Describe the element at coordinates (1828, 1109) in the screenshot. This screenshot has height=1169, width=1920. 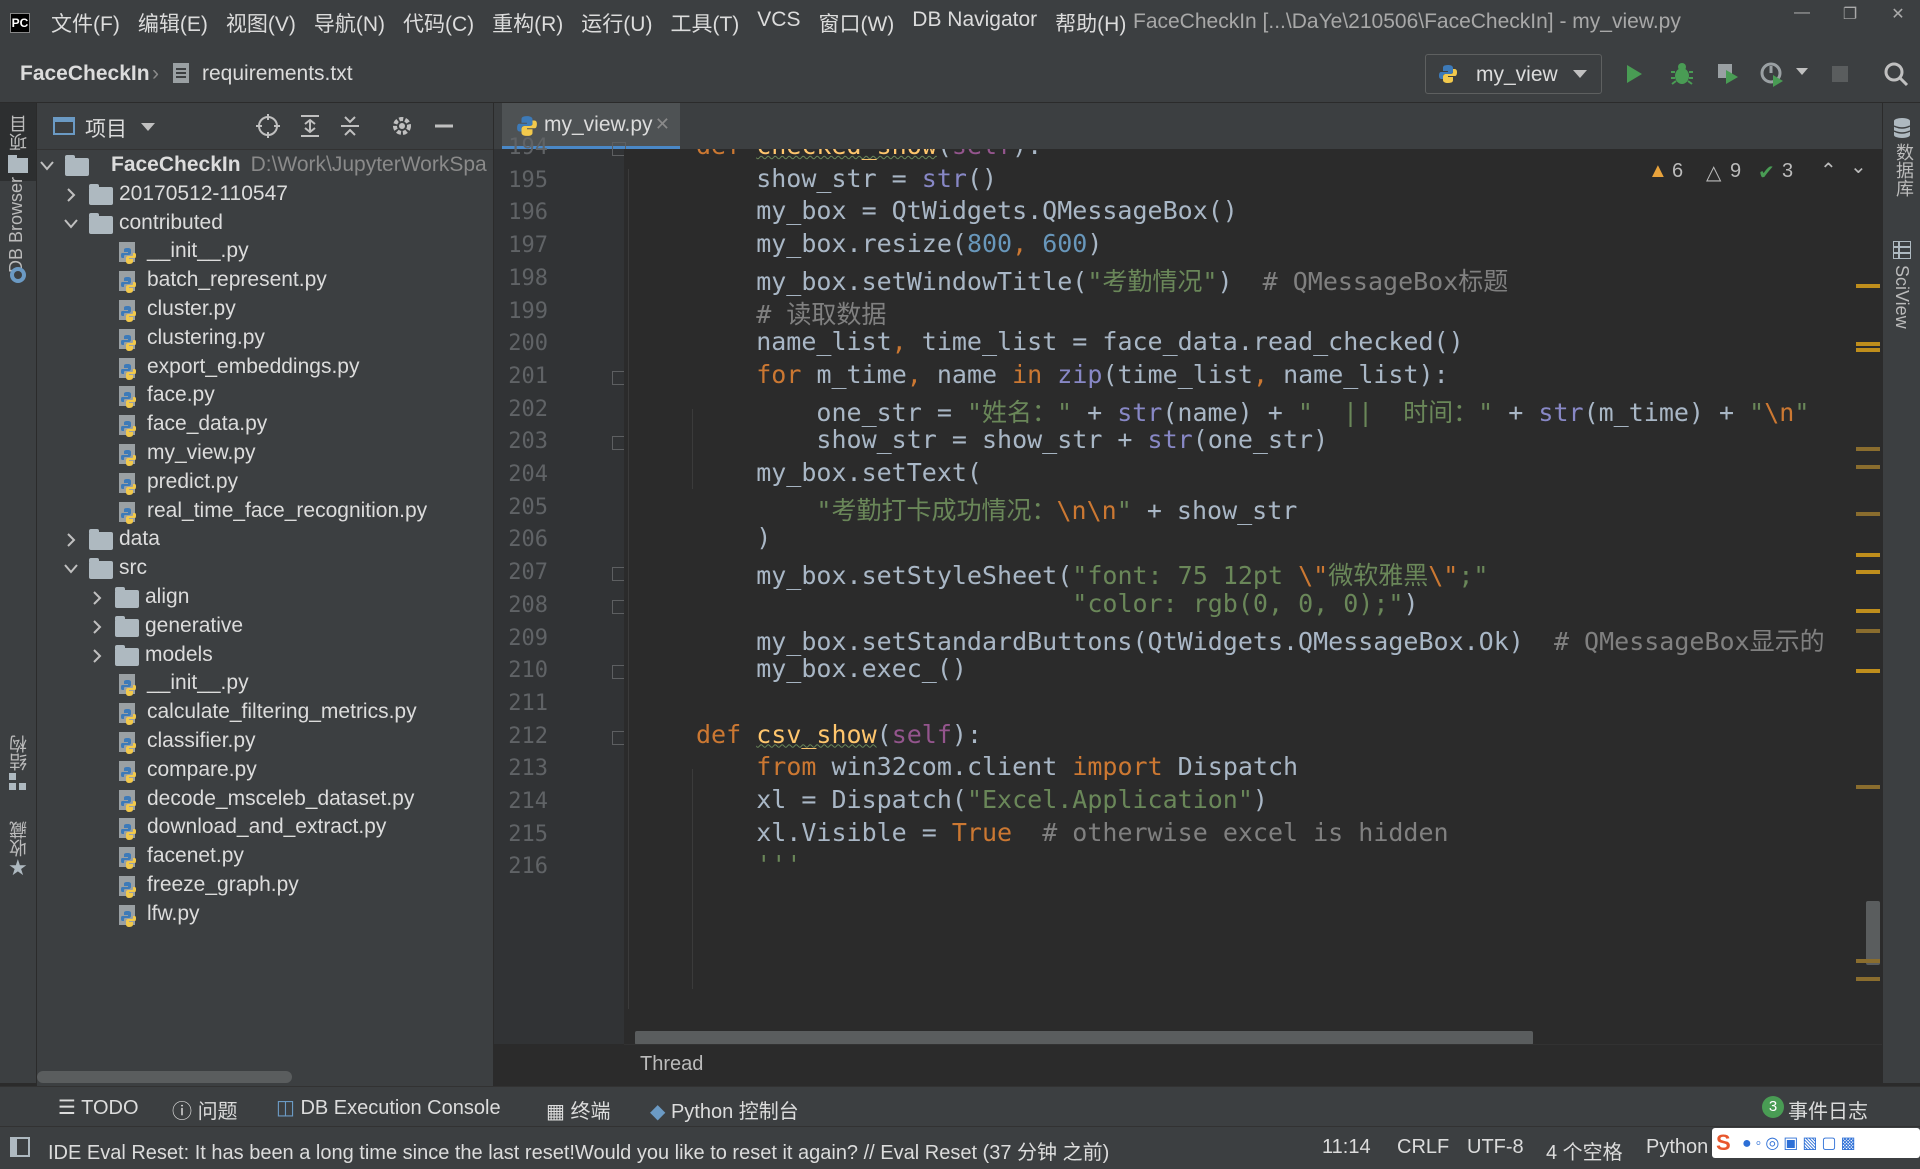
I see `event-log-tool-button: 事件日志` at that location.